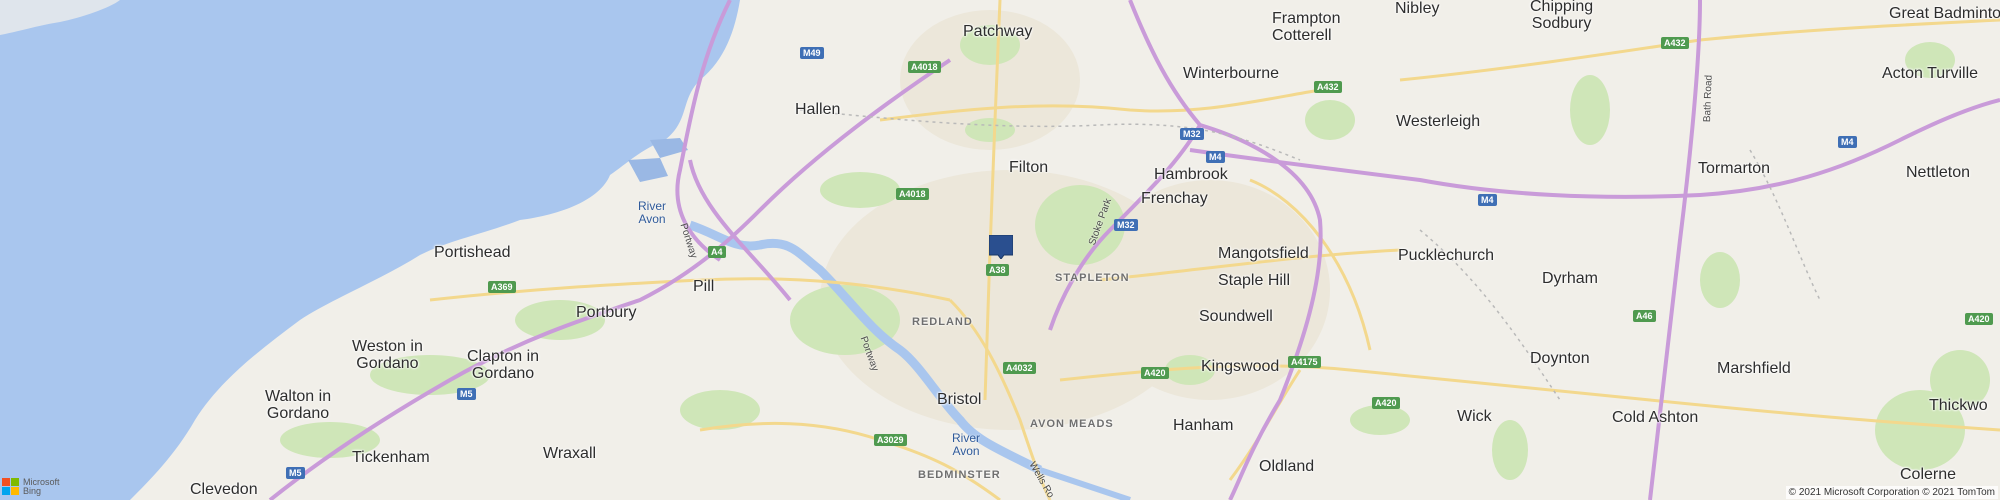  I want to click on place-label-acton-turville: Acton Turville, so click(1930, 73).